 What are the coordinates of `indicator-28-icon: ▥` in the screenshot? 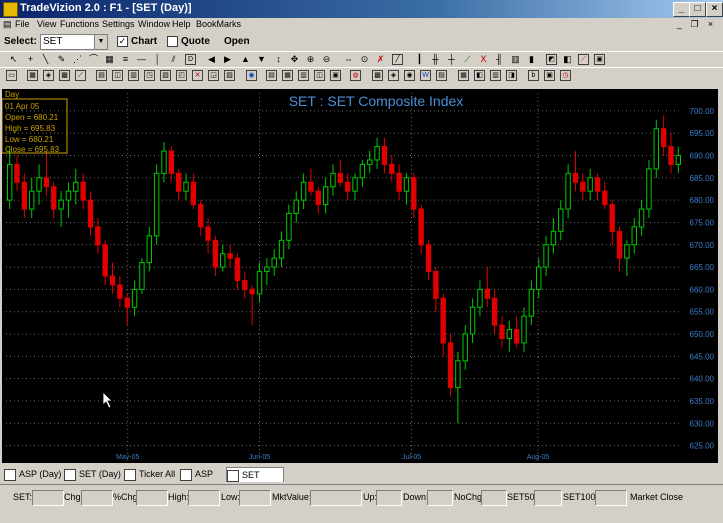 It's located at (495, 75).